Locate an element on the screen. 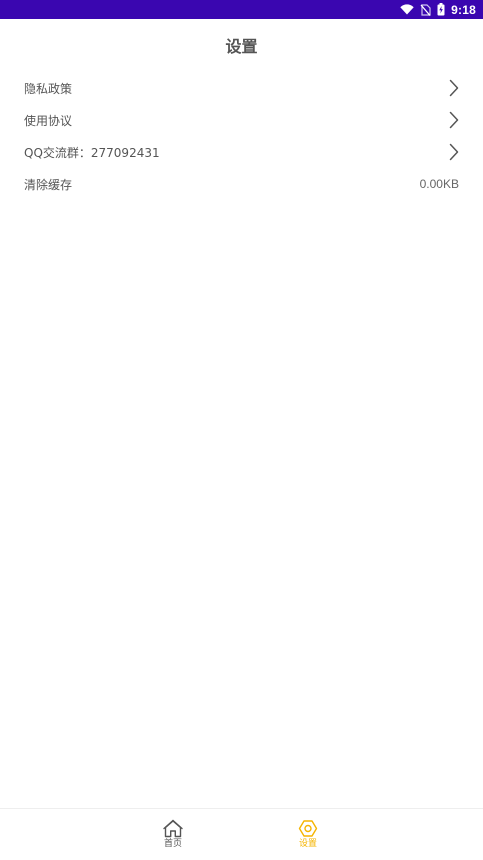  privacy-policy-row: 隐私政策 is located at coordinates (241, 88).